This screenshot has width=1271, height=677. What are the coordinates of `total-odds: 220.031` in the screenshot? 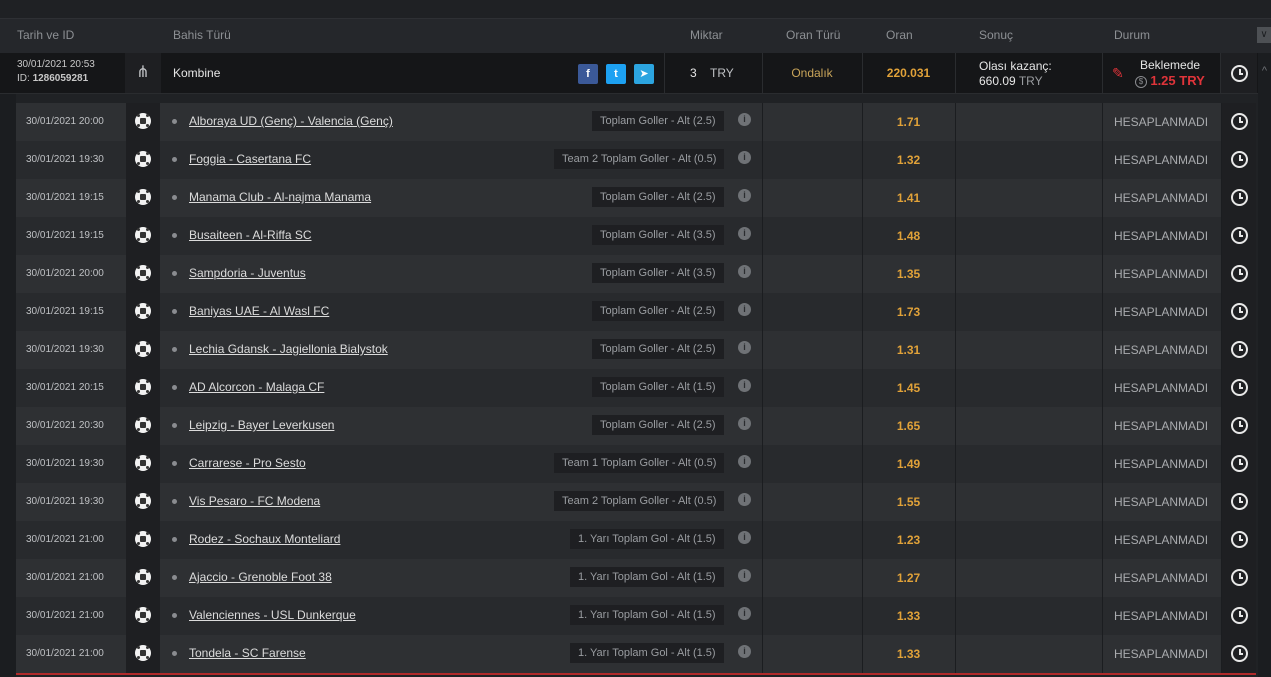 It's located at (908, 73).